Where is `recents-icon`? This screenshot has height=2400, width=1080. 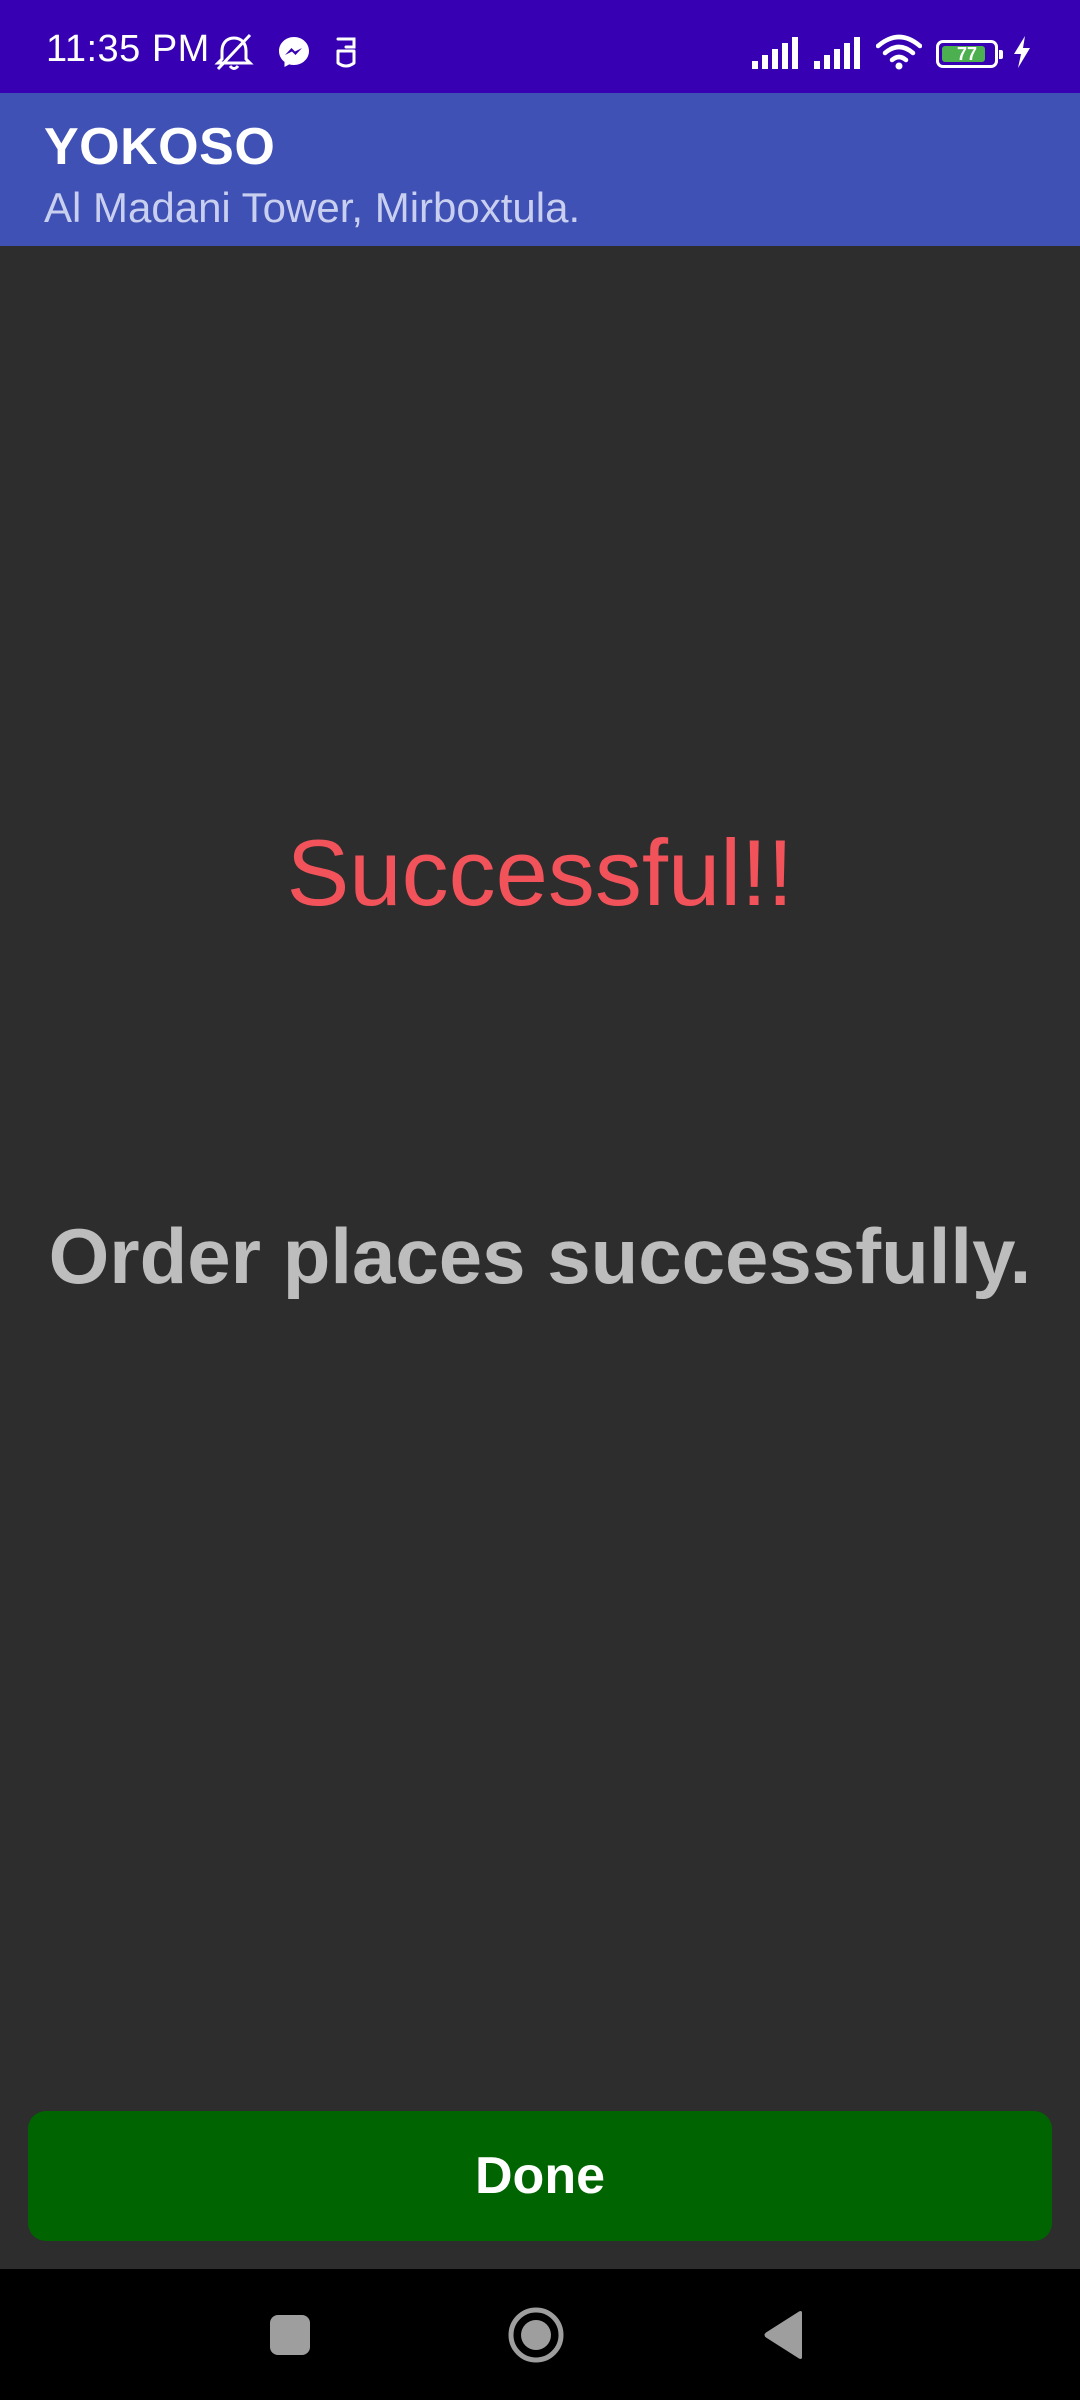
recents-icon is located at coordinates (290, 2334).